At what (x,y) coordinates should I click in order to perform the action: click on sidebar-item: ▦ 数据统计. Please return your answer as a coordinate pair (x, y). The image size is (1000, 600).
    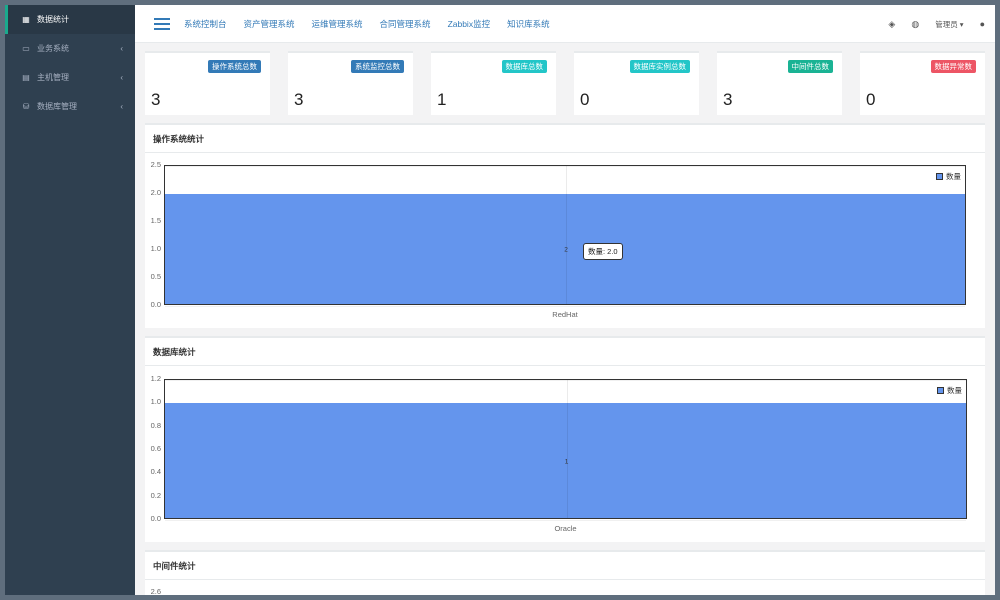
    Looking at the image, I should click on (70, 19).